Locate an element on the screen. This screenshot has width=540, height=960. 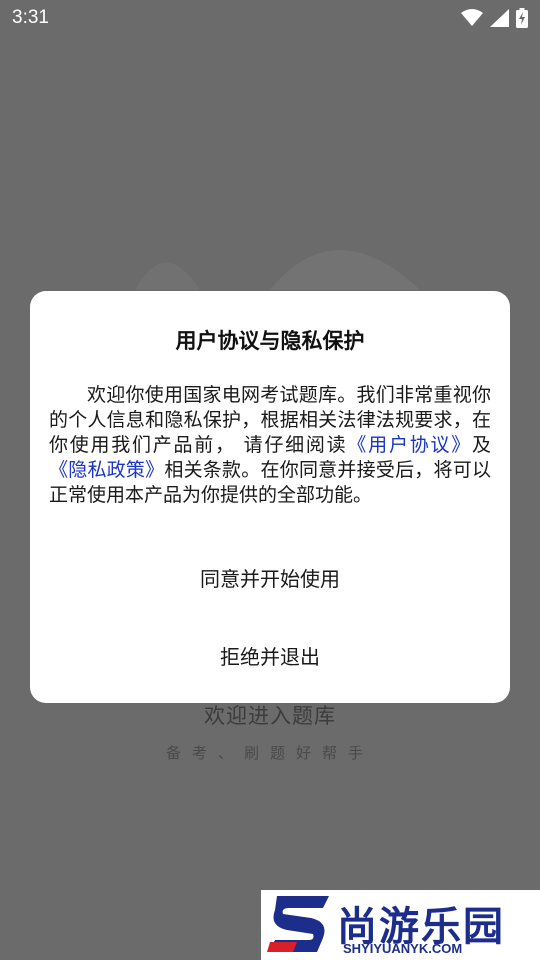
reject-button: 拒绝并退出 is located at coordinates (270, 655).